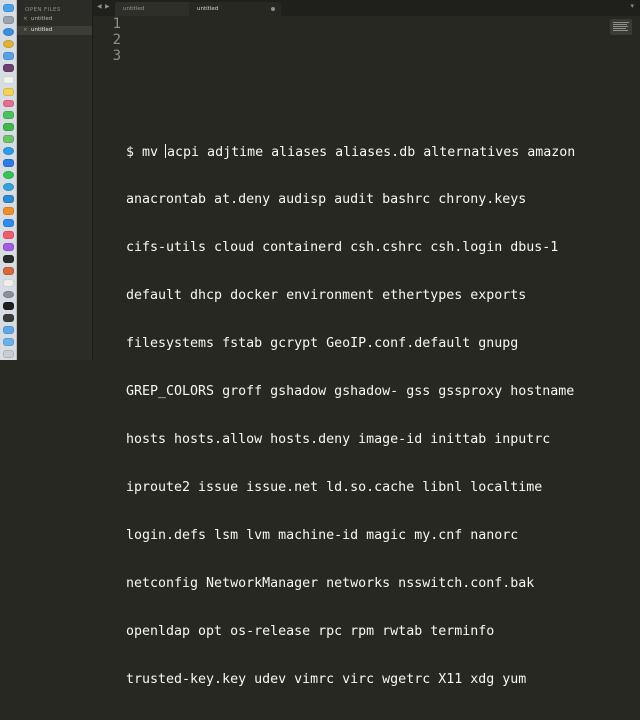 The height and width of the screenshot is (720, 640). What do you see at coordinates (8, 151) in the screenshot?
I see `skype-icon` at bounding box center [8, 151].